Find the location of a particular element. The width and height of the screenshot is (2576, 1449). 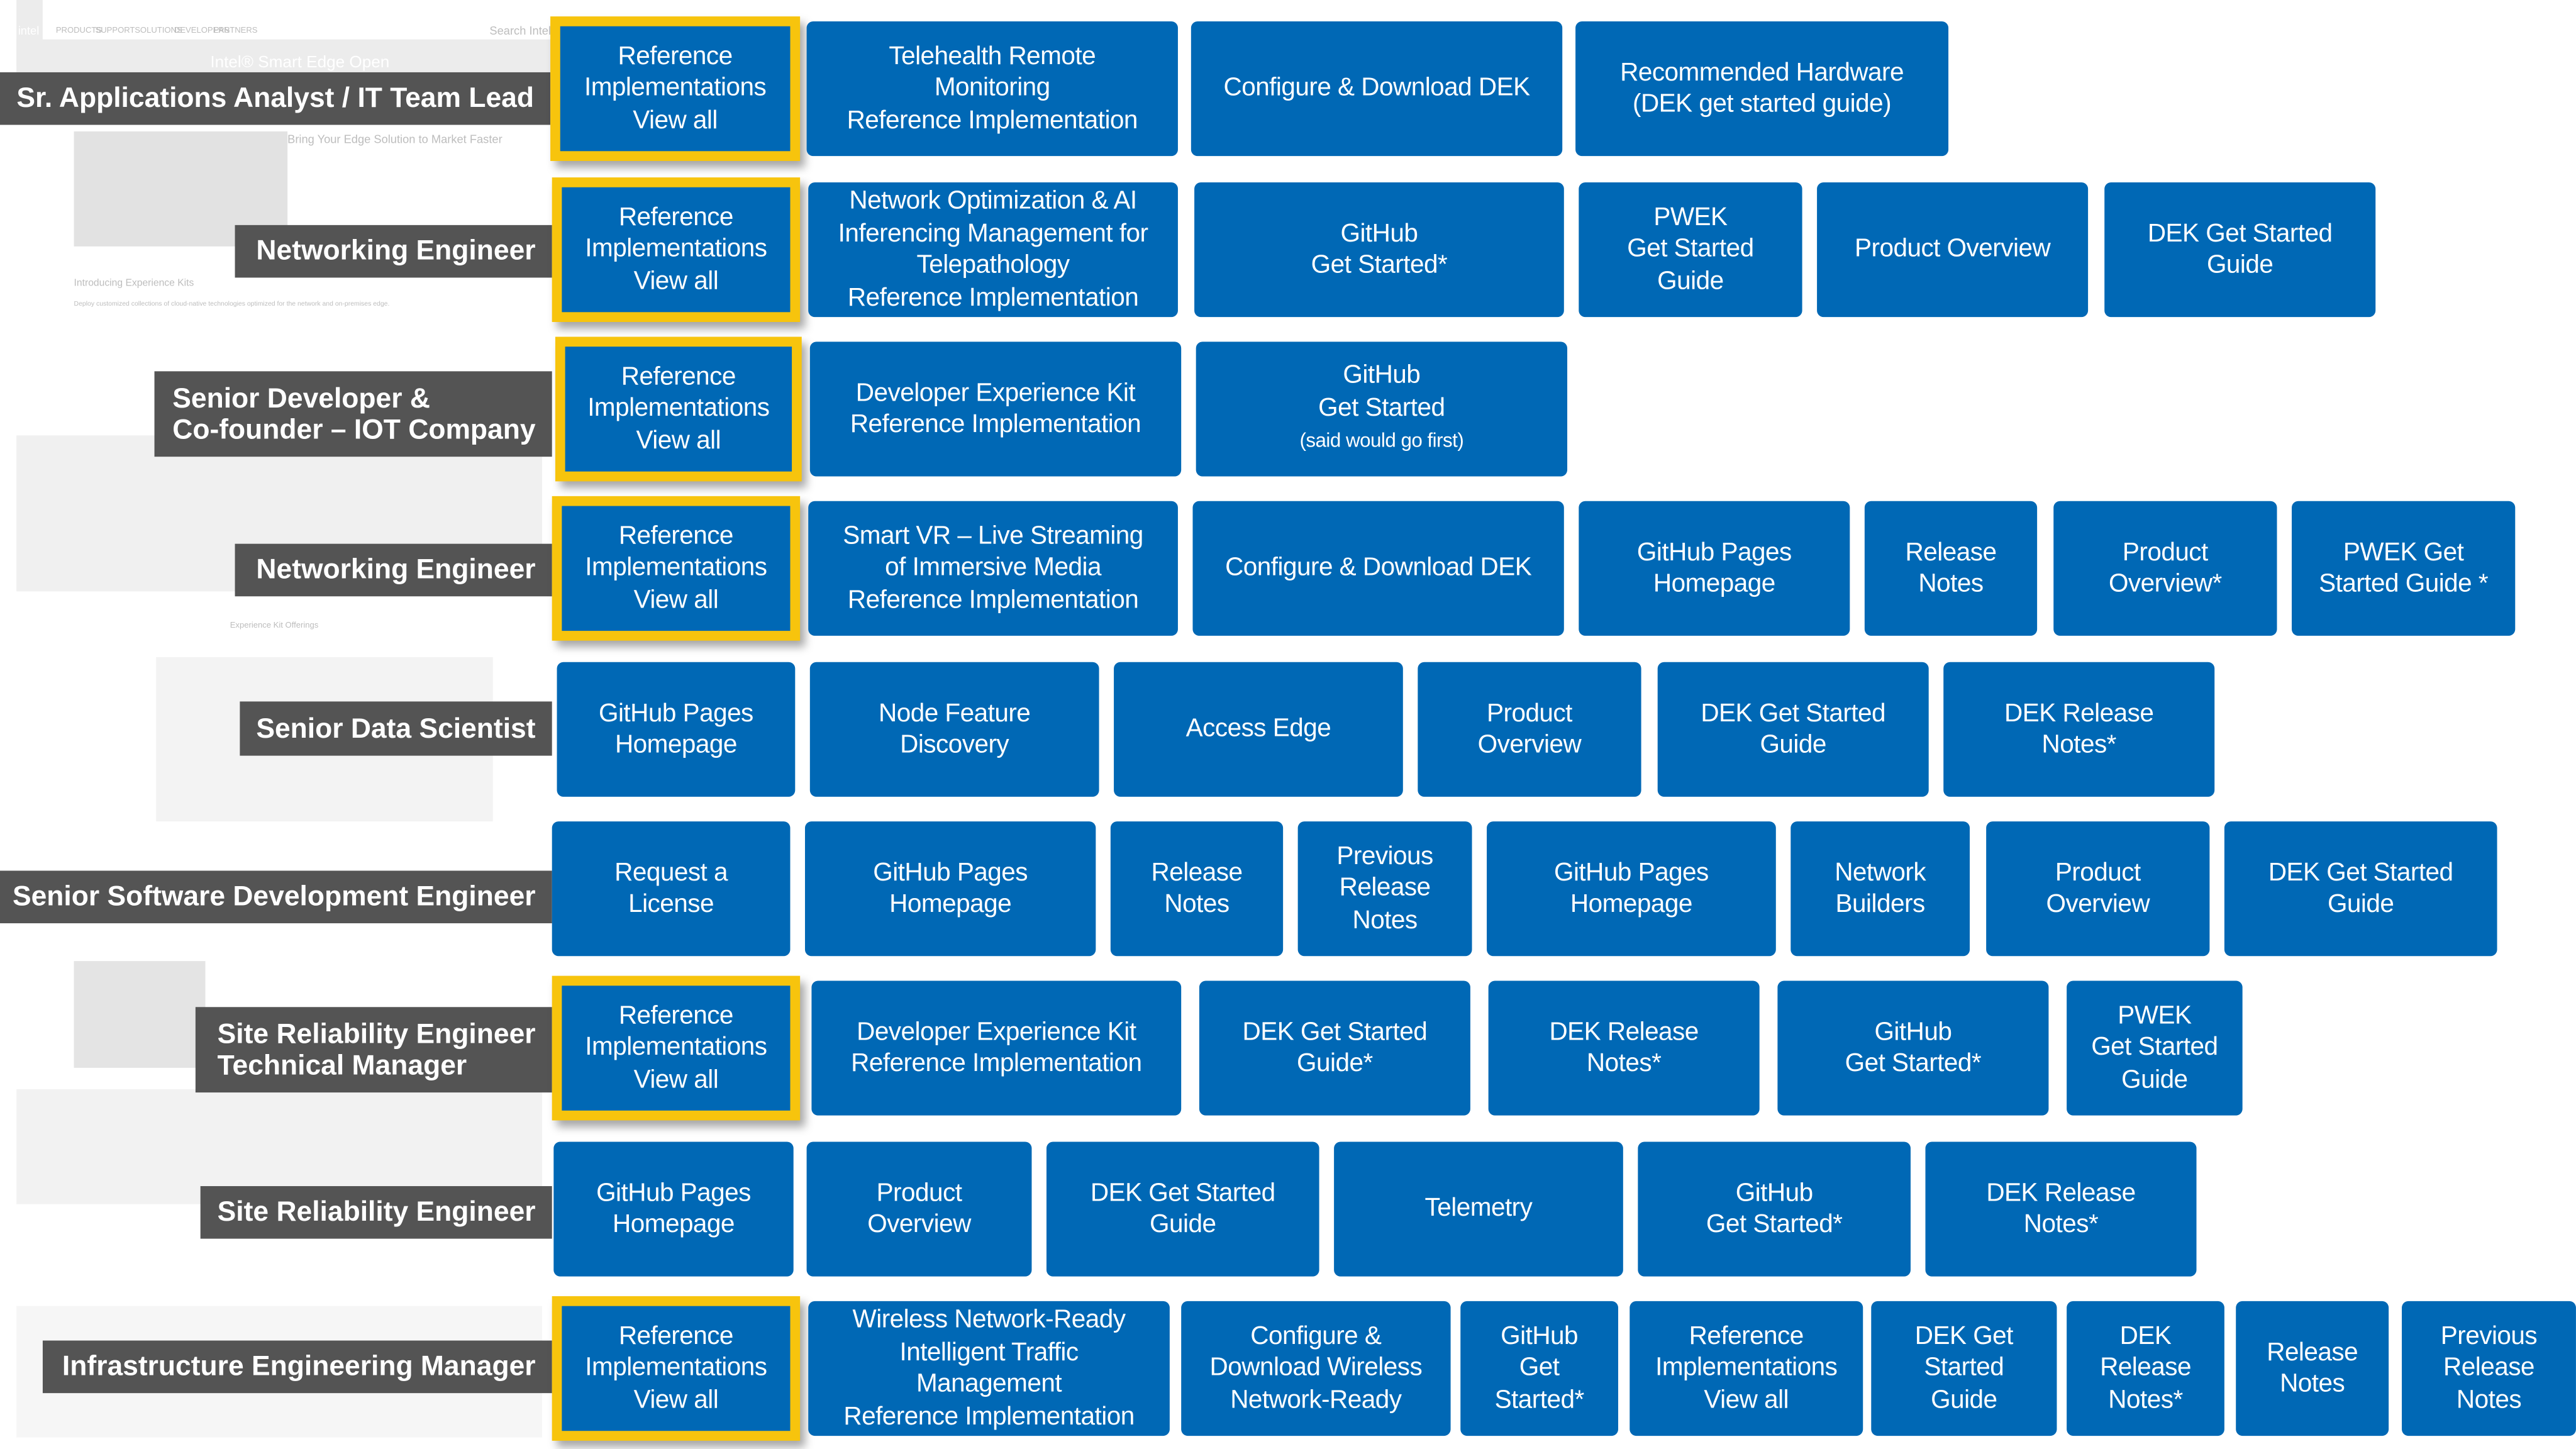

role-label: Infrastructure Engineering Manager is located at coordinates (297, 1367).